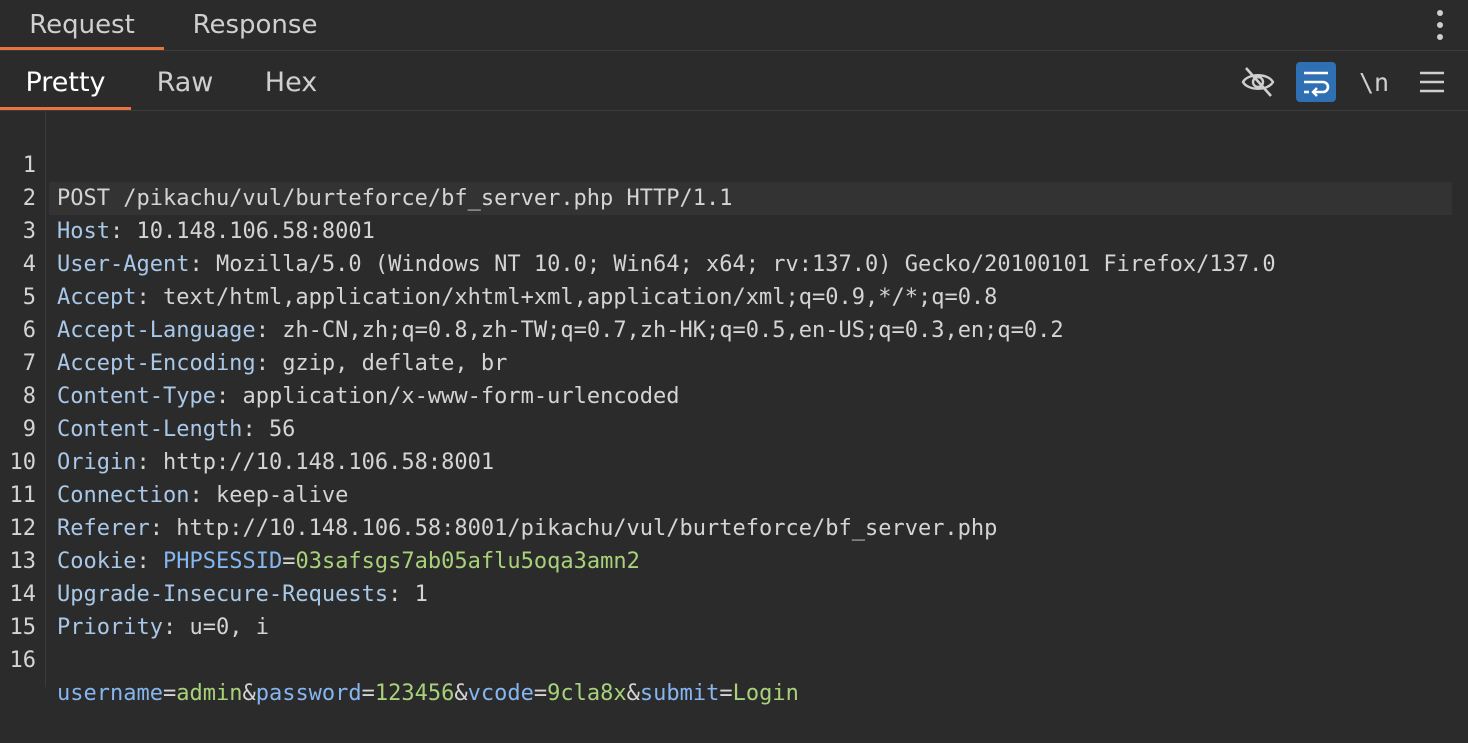 This screenshot has width=1468, height=743. Describe the element at coordinates (414, 693) in the screenshot. I see `param-value: 123456` at that location.